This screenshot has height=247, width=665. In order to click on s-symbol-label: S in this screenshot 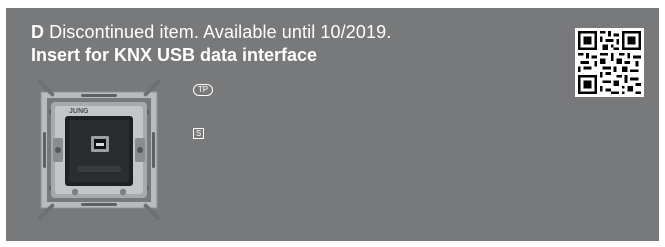, I will do `click(198, 133)`.